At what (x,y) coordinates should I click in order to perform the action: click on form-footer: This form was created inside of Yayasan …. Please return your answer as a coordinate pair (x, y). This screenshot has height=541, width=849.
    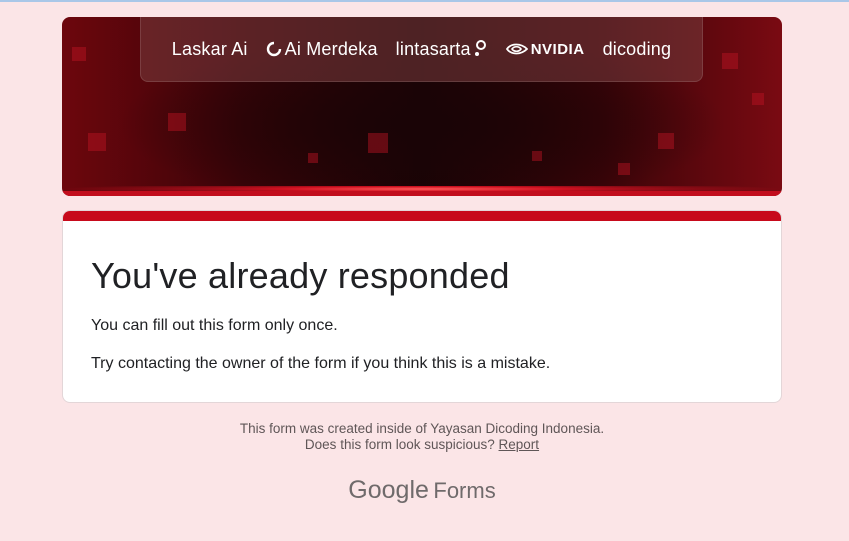
    Looking at the image, I should click on (422, 437).